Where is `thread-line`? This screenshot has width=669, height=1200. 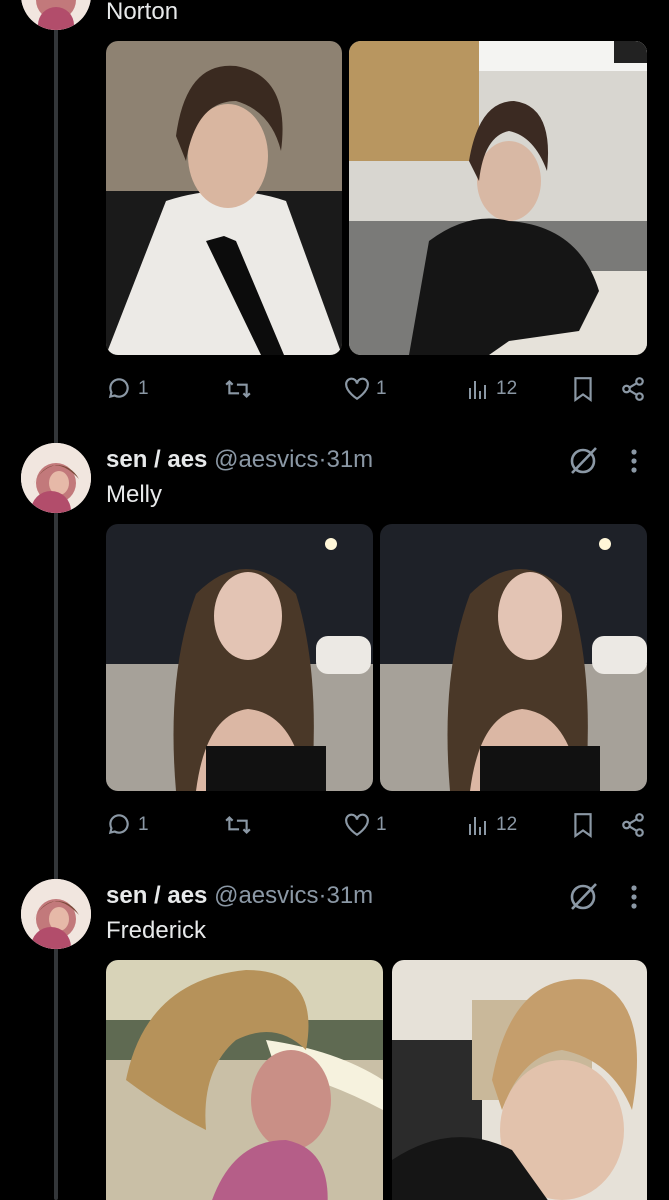 thread-line is located at coordinates (56, 600).